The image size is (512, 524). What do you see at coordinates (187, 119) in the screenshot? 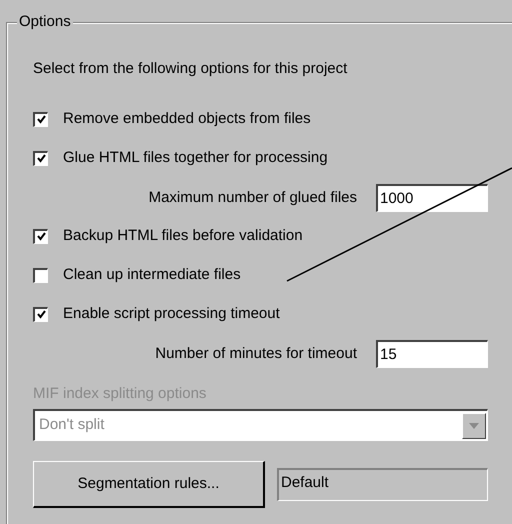
I see `checkbox-label: Remove embedded objects from files` at bounding box center [187, 119].